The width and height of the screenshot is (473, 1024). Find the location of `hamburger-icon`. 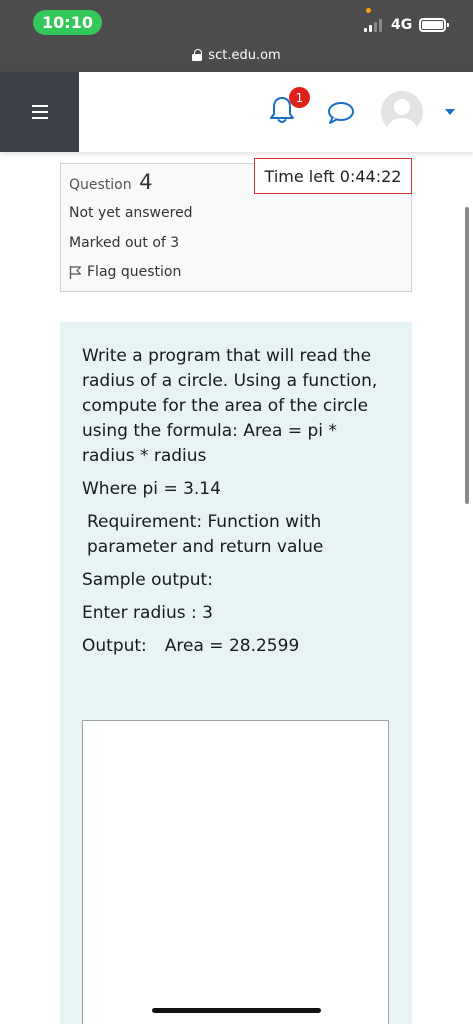

hamburger-icon is located at coordinates (39, 112).